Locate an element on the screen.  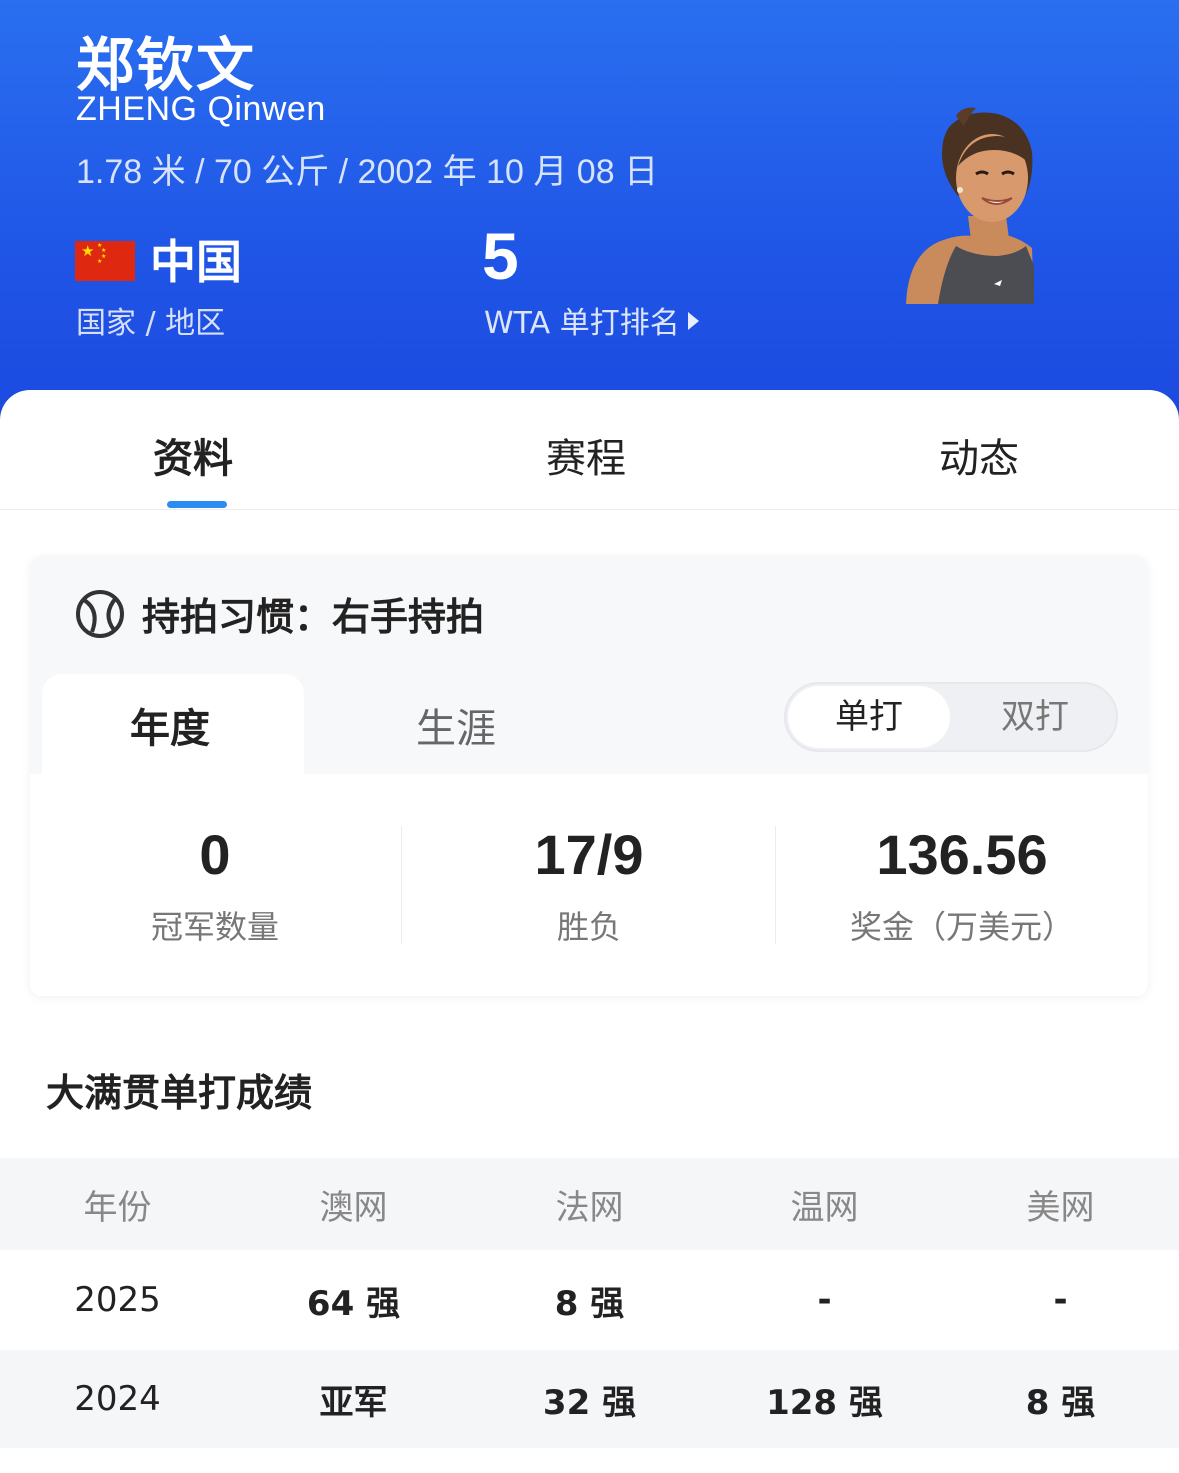
table-cell: 64 强 is located at coordinates (353, 1303).